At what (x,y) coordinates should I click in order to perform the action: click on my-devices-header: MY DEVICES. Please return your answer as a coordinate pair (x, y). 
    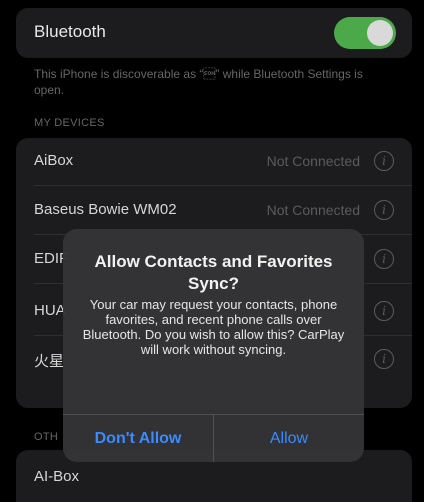
    Looking at the image, I should click on (69, 123).